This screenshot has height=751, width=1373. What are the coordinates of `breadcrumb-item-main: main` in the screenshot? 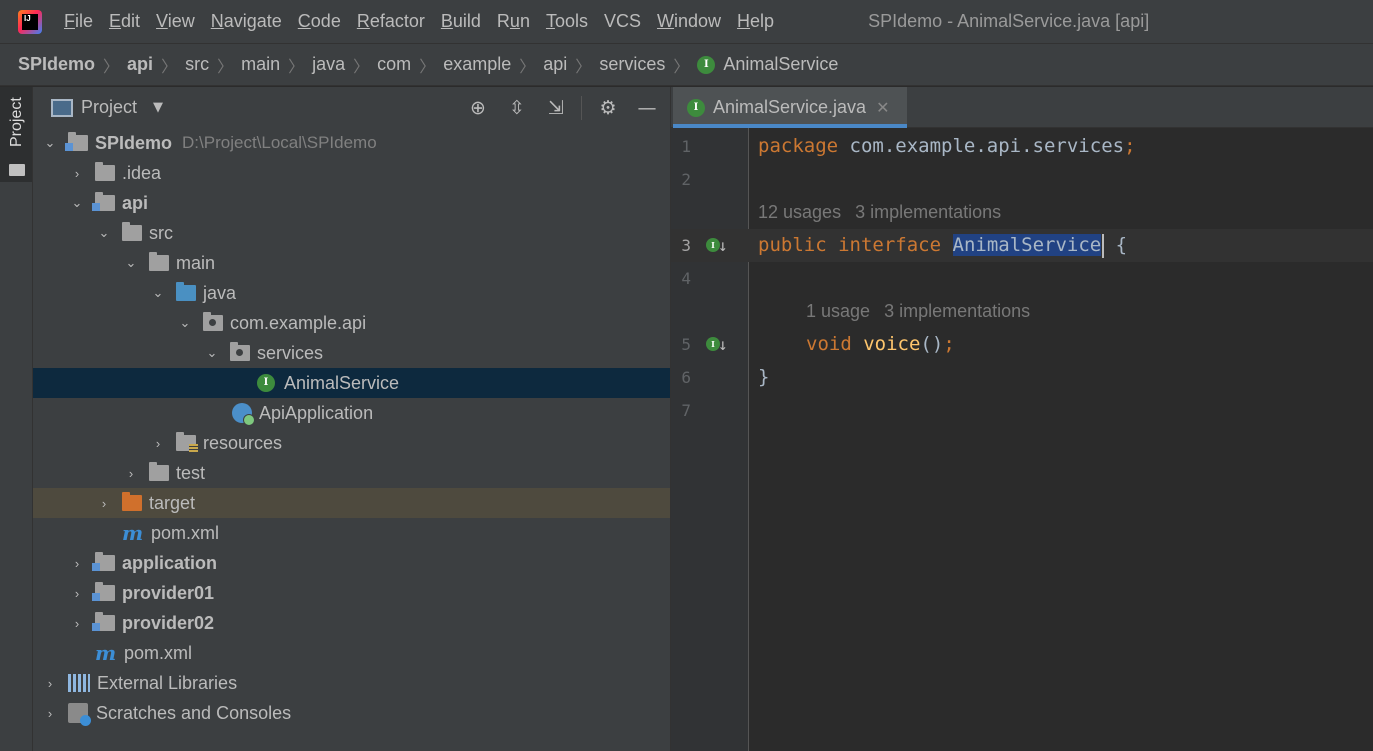 It's located at (260, 64).